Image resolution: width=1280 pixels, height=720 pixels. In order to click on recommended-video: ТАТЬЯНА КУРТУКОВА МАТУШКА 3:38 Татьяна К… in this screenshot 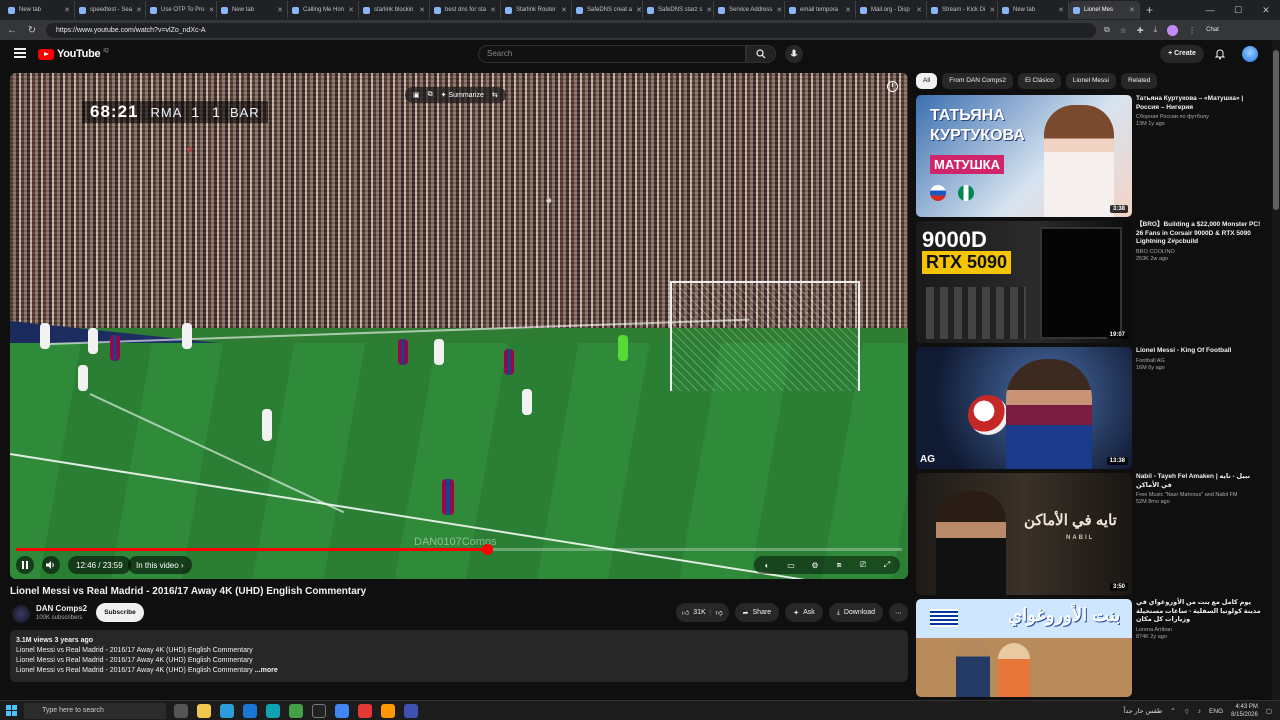, I will do `click(1091, 156)`.